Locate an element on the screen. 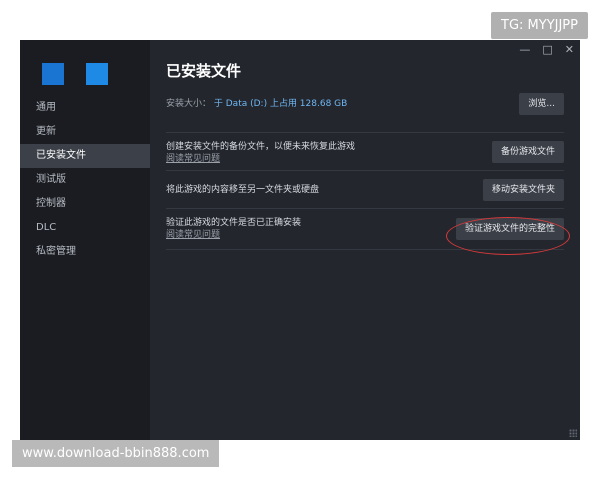  move-row: 将此游戏的内容移至另一文件夹或硬盘 移动安装文件夹 is located at coordinates (365, 189).